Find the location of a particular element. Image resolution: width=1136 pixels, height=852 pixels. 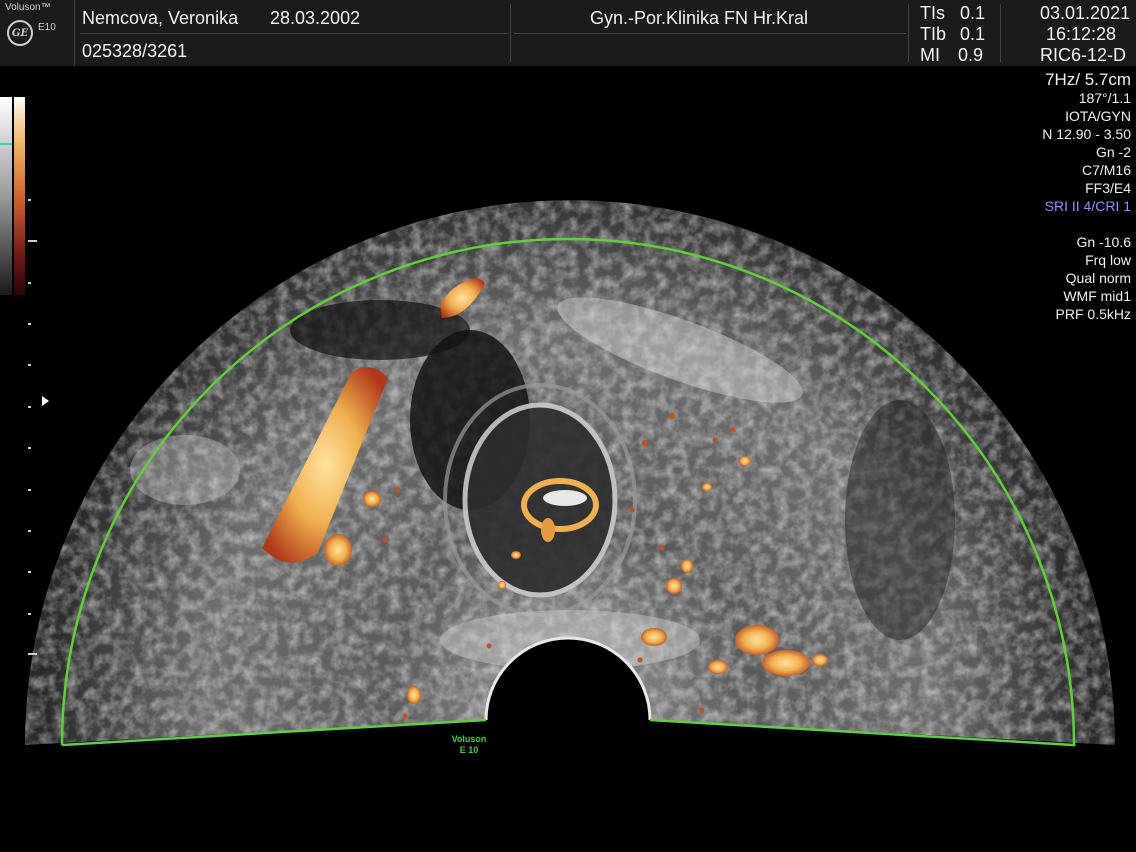

param-harmonic: N 12.90 - 3.50 is located at coordinates (1086, 134).